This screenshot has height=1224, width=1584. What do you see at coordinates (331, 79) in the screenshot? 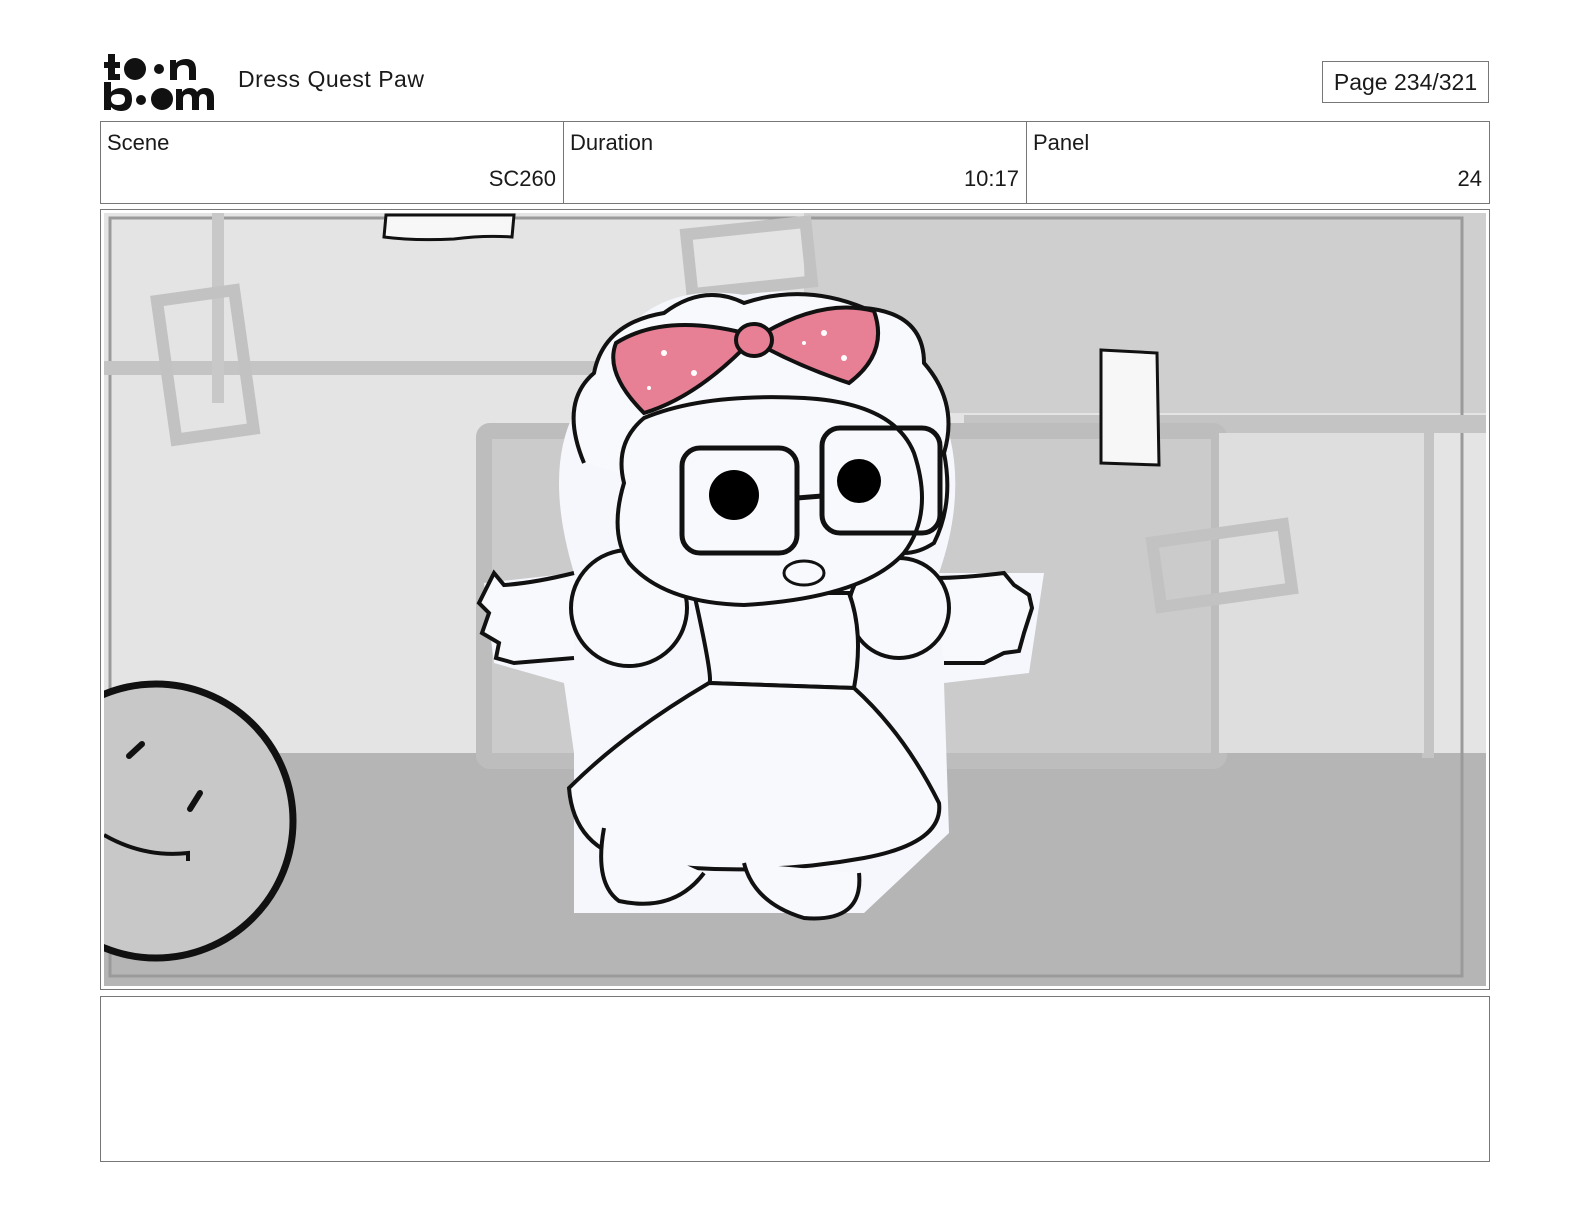
I see `project-title: Dress Quest Paw` at bounding box center [331, 79].